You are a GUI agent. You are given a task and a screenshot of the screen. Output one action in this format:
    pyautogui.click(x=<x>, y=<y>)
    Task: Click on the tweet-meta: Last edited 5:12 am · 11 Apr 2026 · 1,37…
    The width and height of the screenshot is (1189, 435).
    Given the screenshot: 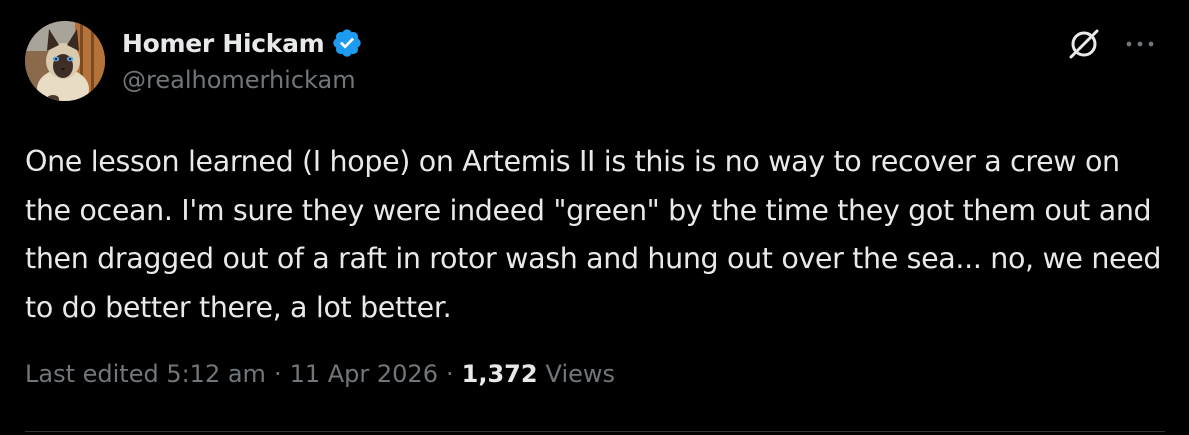 What is the action you would take?
    pyautogui.click(x=320, y=374)
    